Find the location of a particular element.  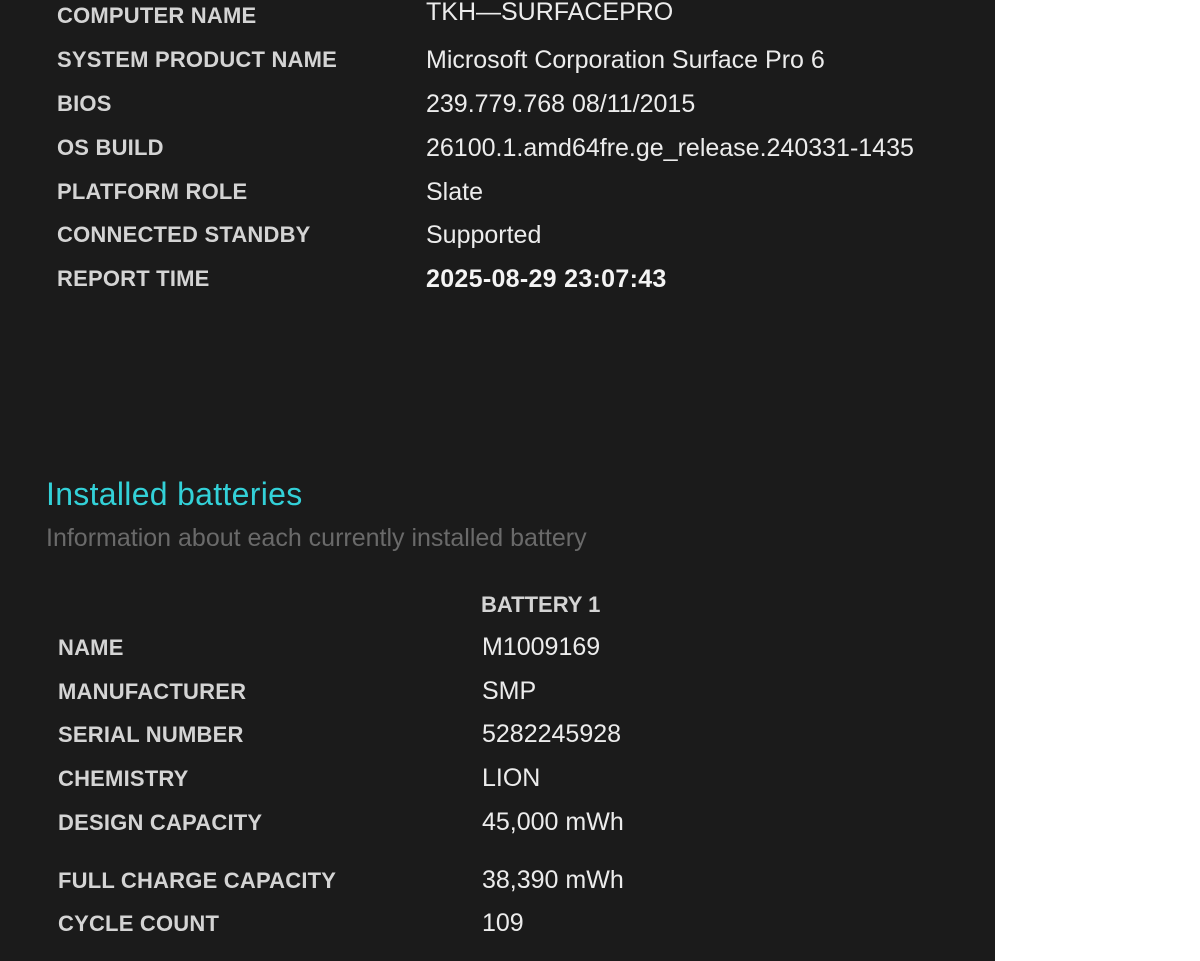

system-info-row-bios: BIOS 239.779.768 08/11/2015 is located at coordinates (497, 108).